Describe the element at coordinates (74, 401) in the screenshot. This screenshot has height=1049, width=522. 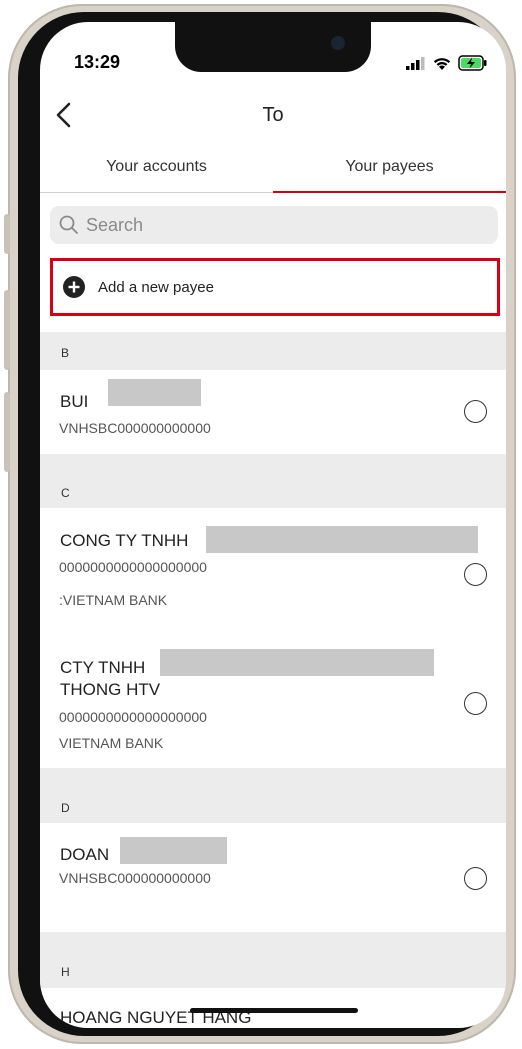
I see `payee-name: BUI` at that location.